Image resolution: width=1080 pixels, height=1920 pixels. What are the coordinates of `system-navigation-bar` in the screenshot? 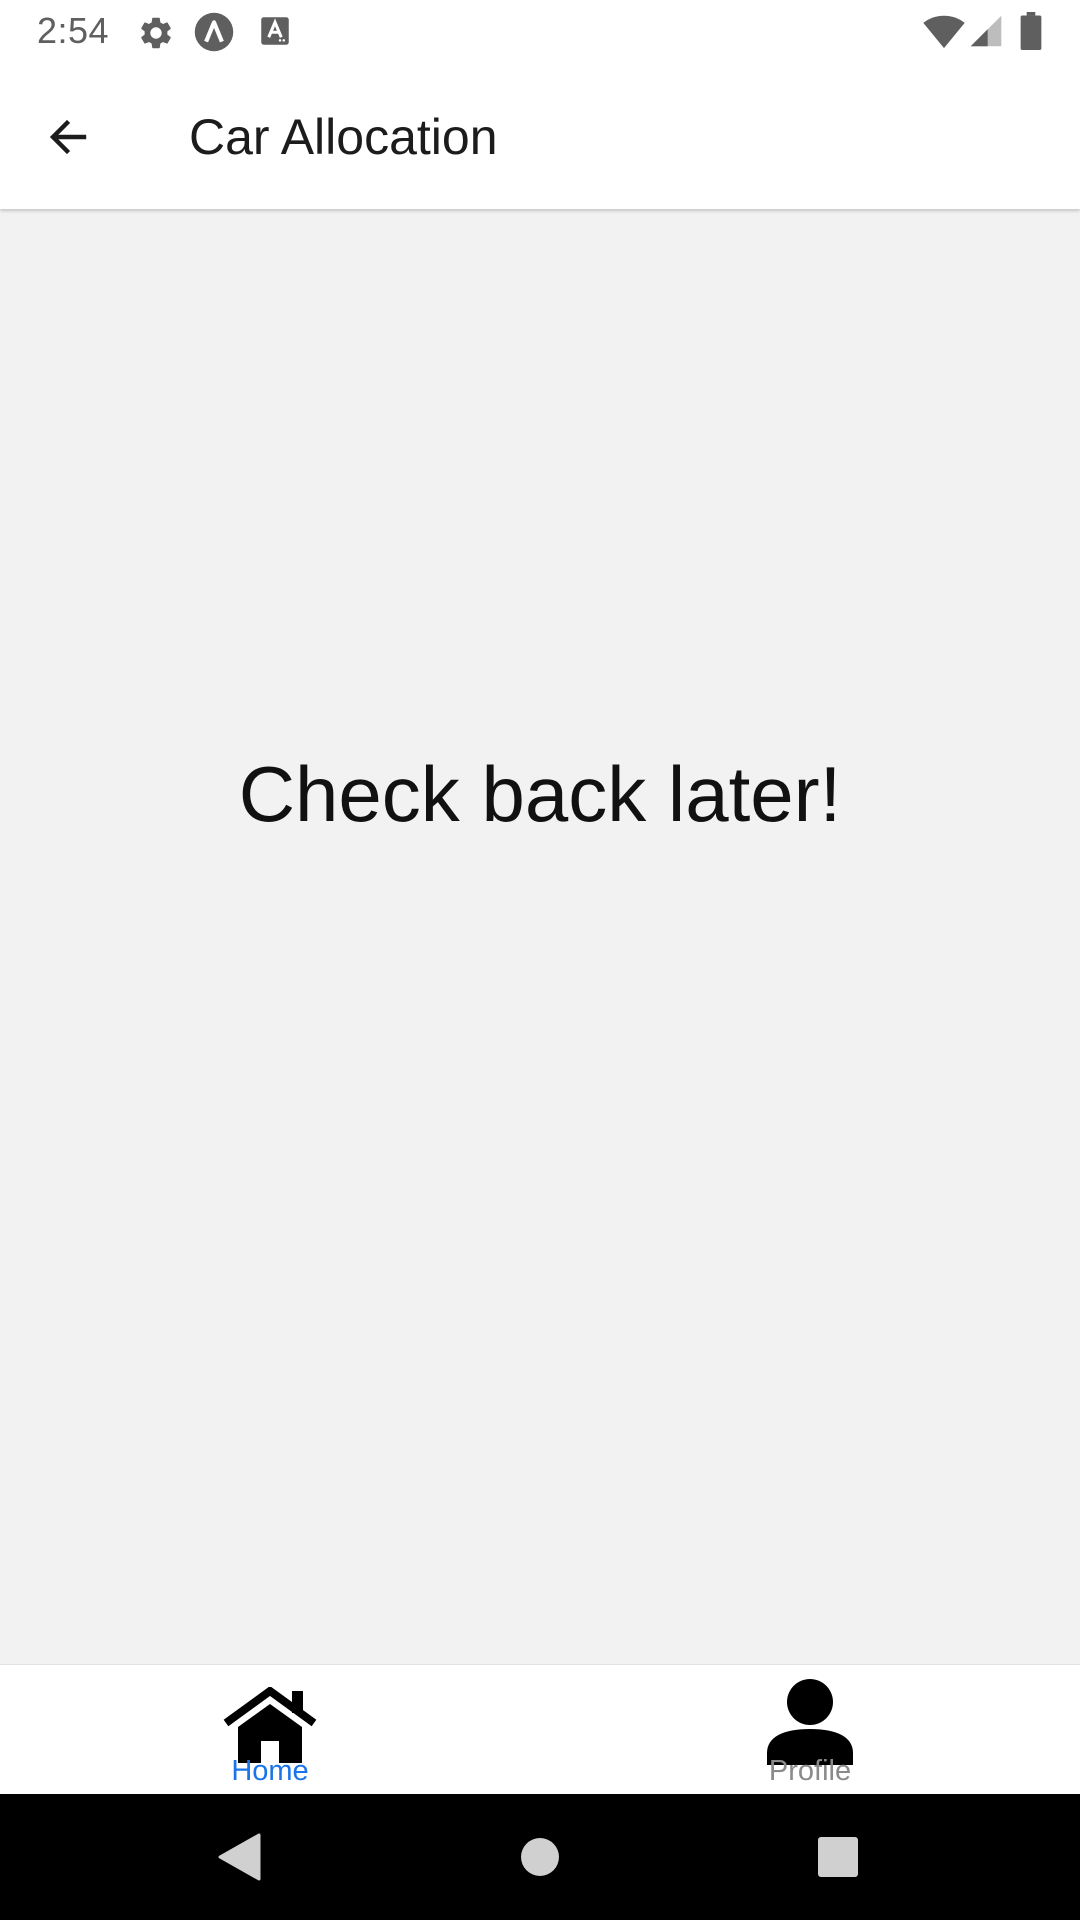 It's located at (540, 1857).